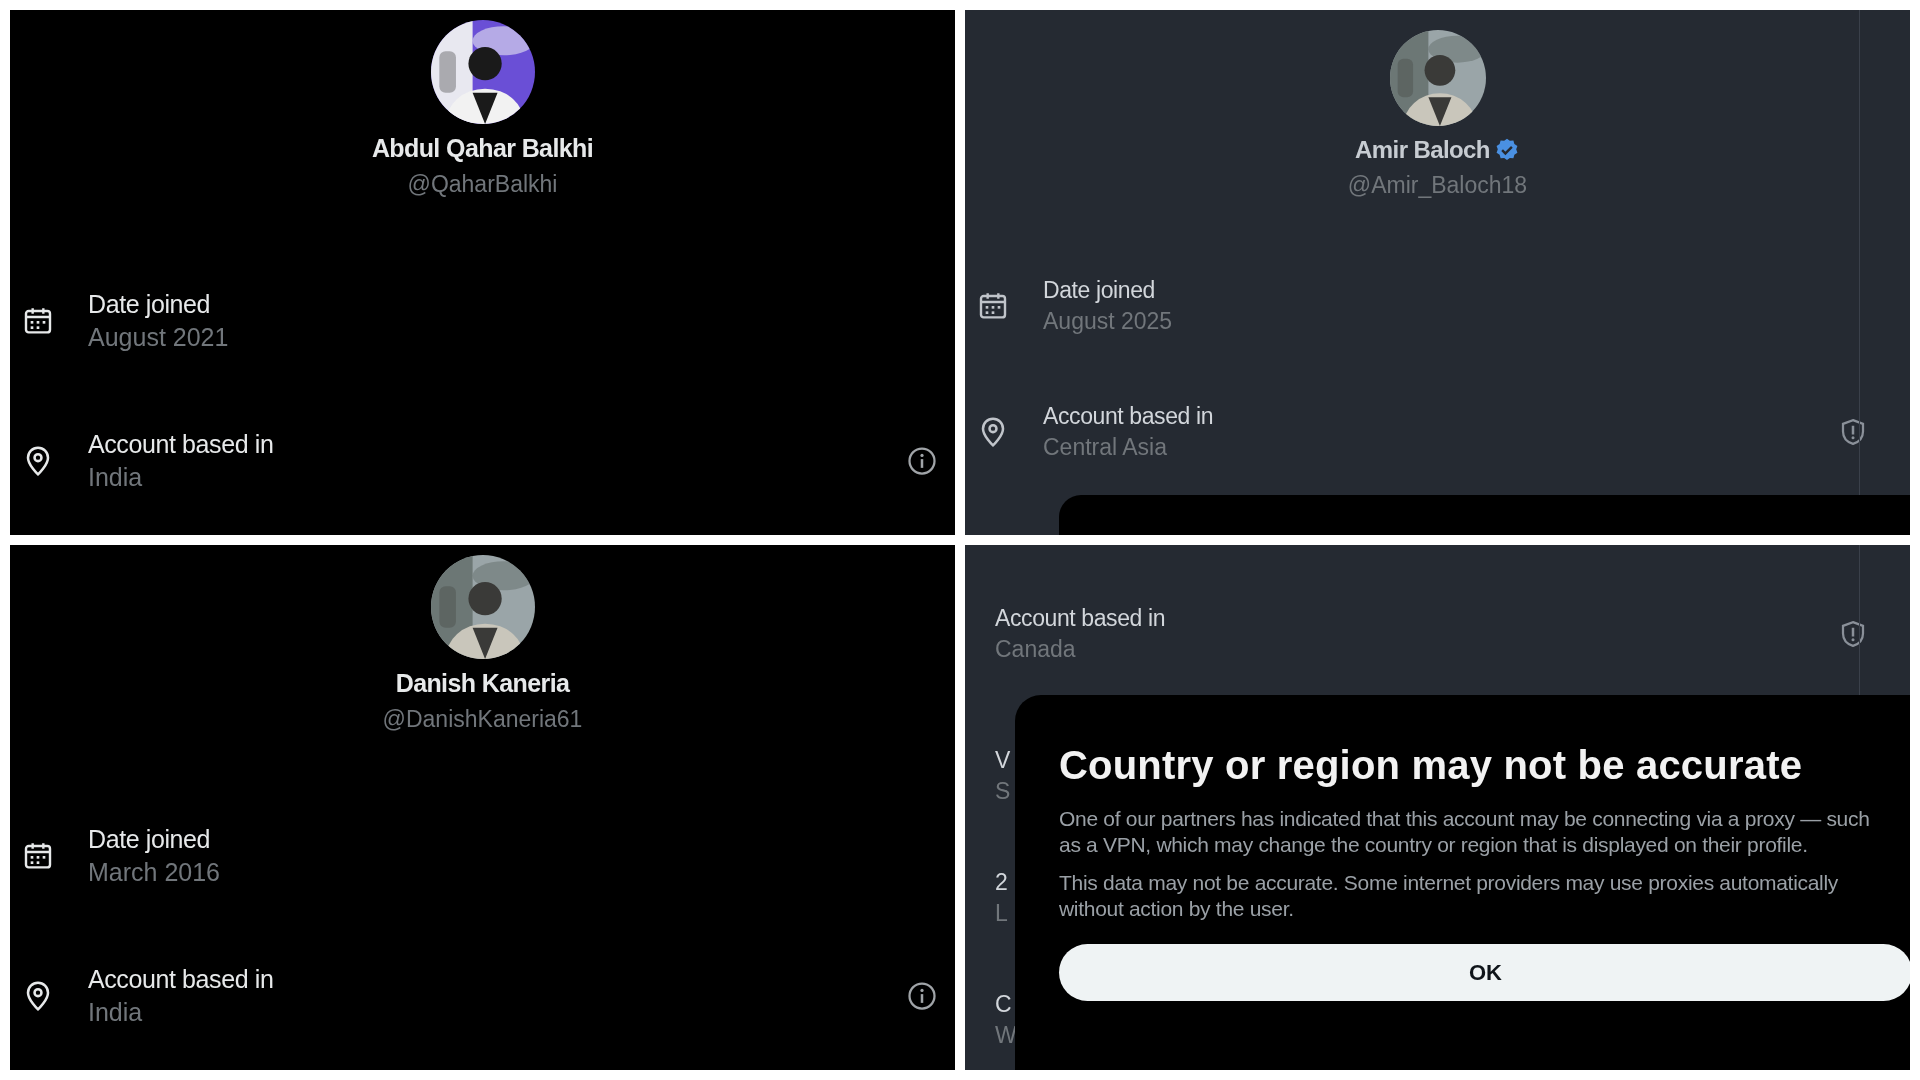  Describe the element at coordinates (159, 337) in the screenshot. I see `field-value: August 2021` at that location.